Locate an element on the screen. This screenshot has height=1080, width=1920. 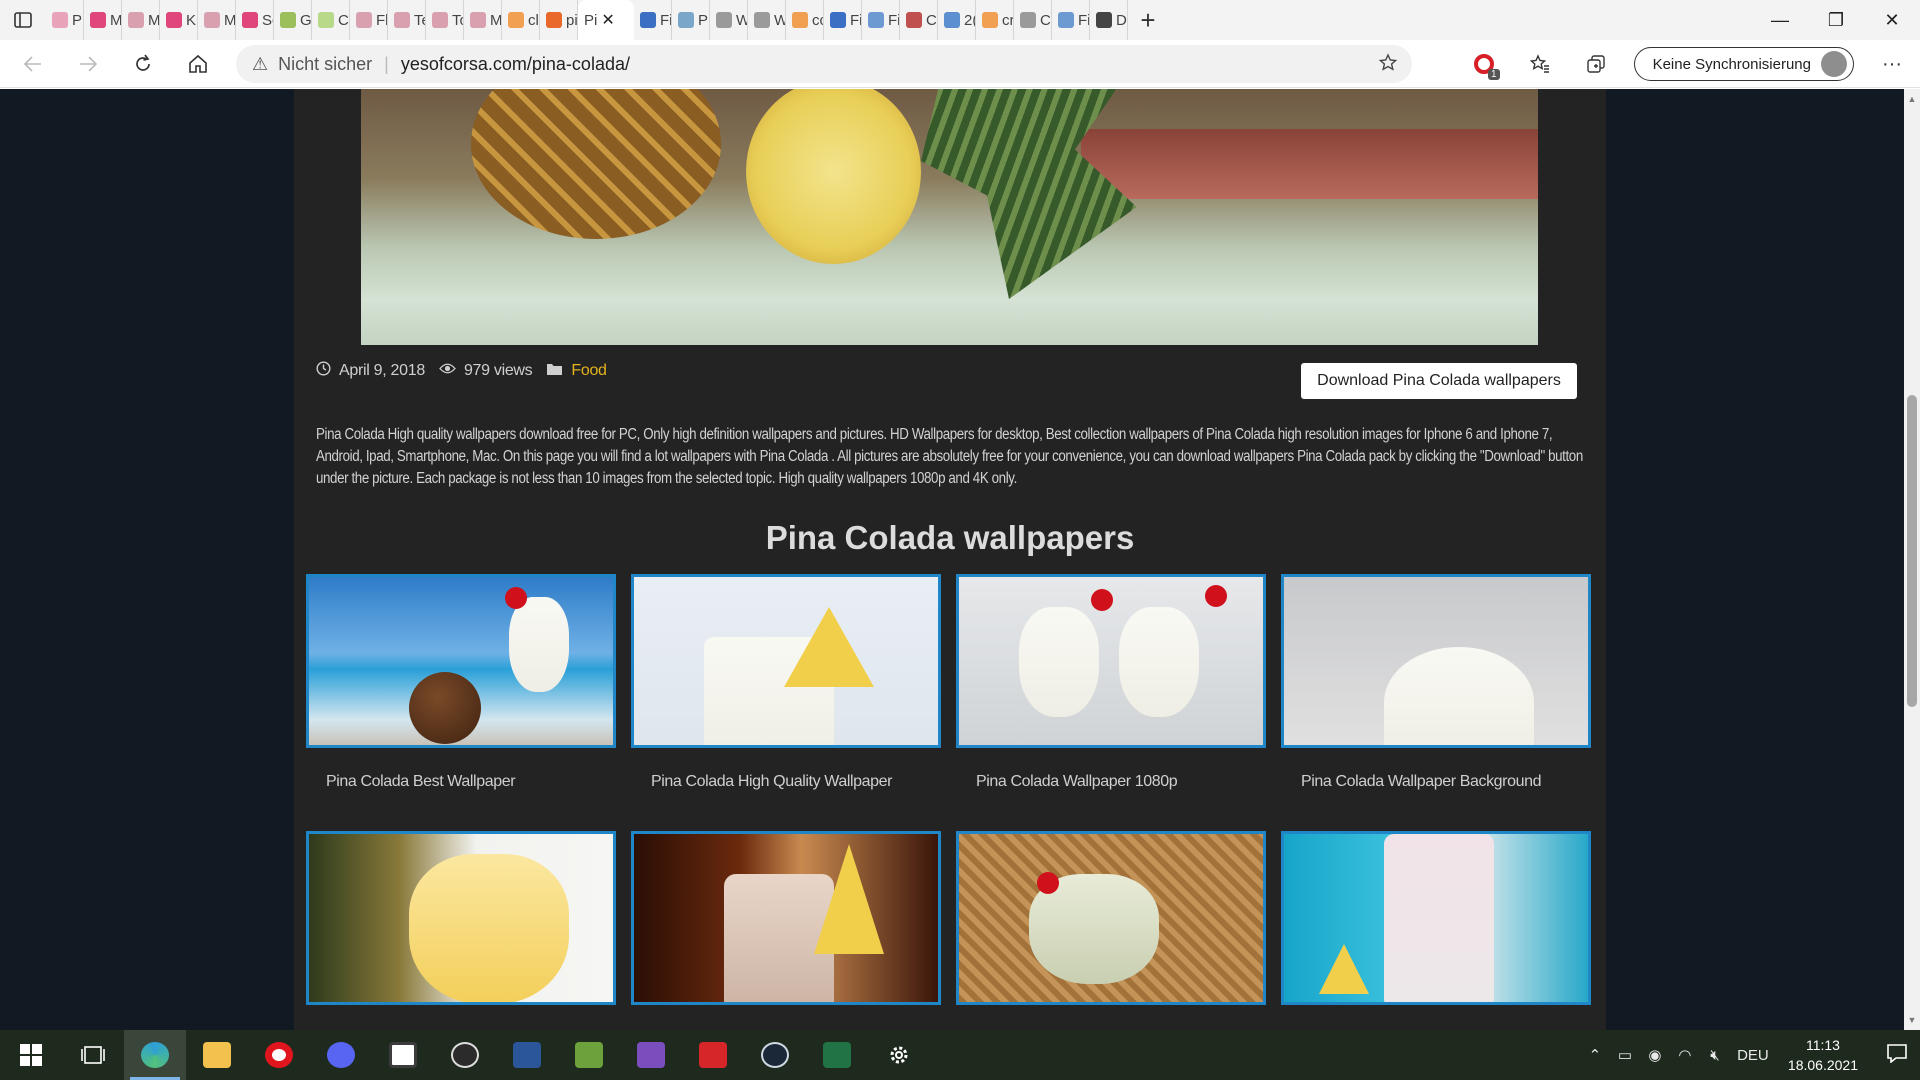
battery-icon: ▭ is located at coordinates (1625, 1055).